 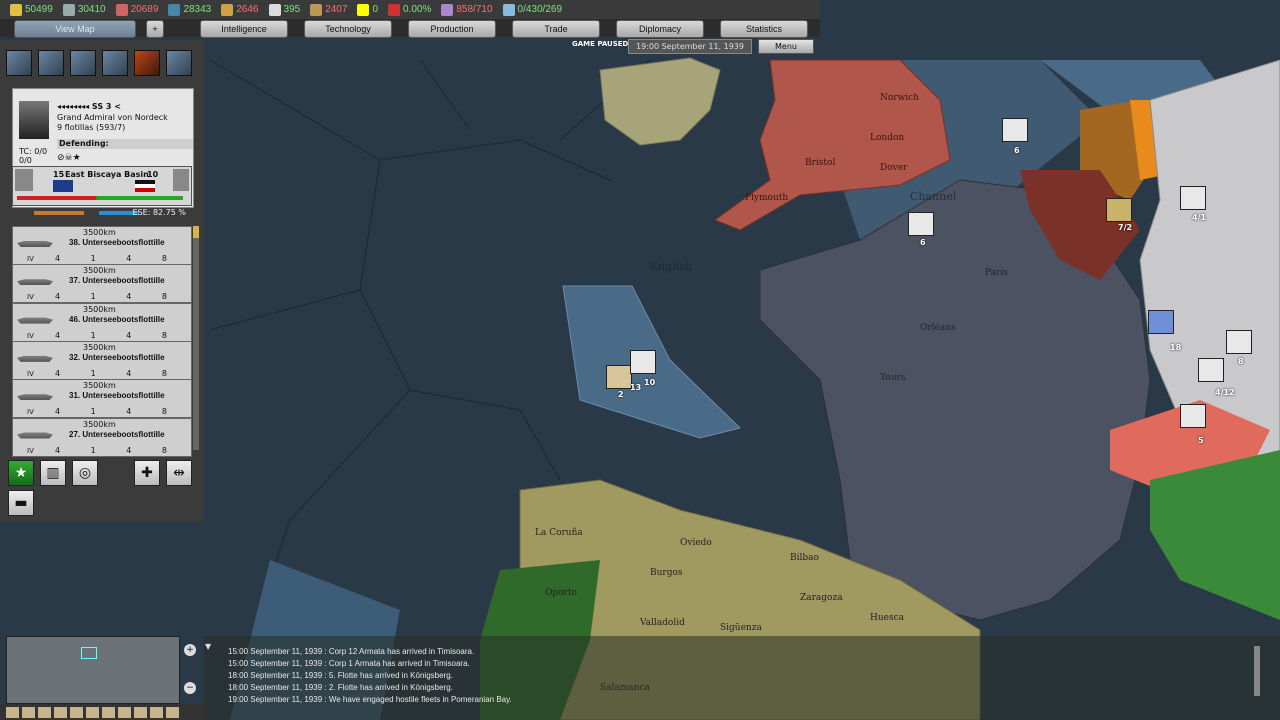 What do you see at coordinates (1119, 210) in the screenshot?
I see `army-counter-belgian` at bounding box center [1119, 210].